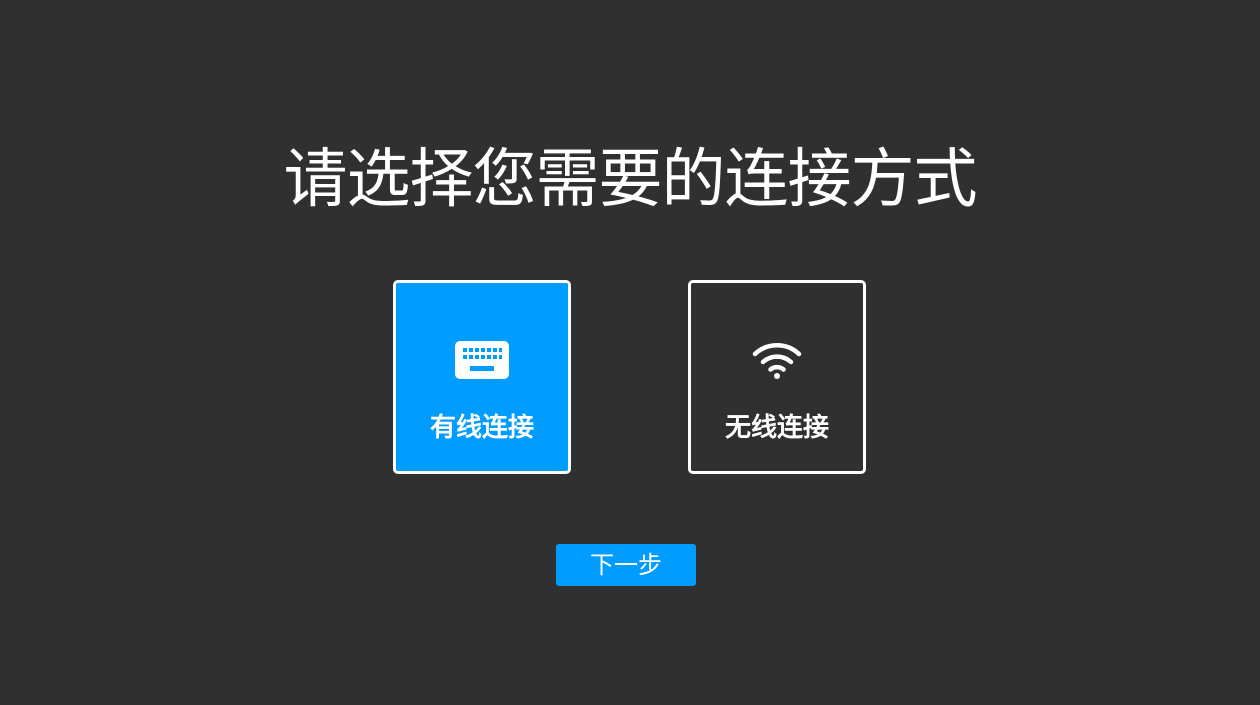 The width and height of the screenshot is (1260, 705). I want to click on wired-connection-option: 有线连接, so click(482, 377).